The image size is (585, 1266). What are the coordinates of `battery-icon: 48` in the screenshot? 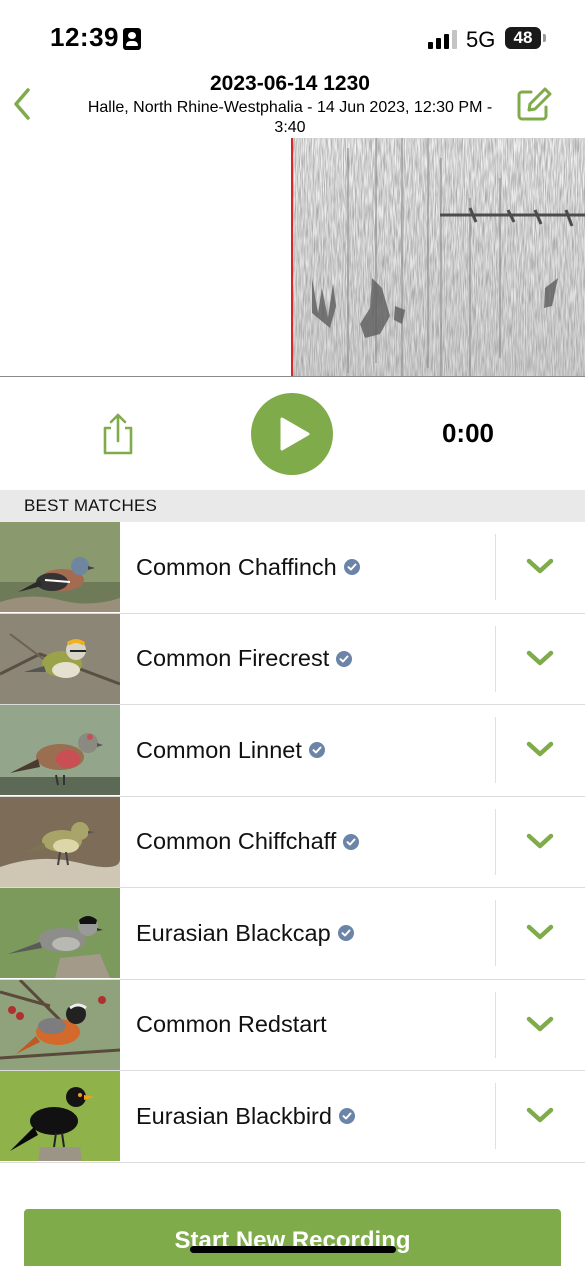 It's located at (525, 38).